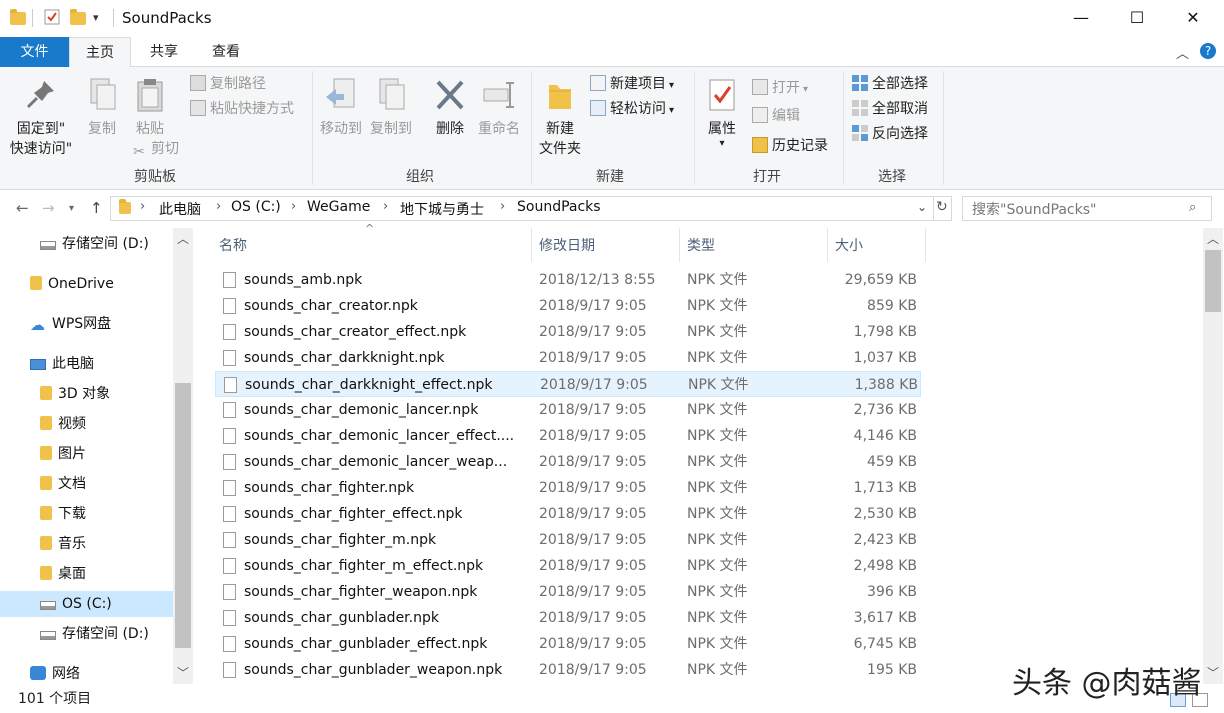 This screenshot has width=1224, height=713. Describe the element at coordinates (180, 209) in the screenshot. I see `breadcrumb-this-pc: 此电脑` at that location.